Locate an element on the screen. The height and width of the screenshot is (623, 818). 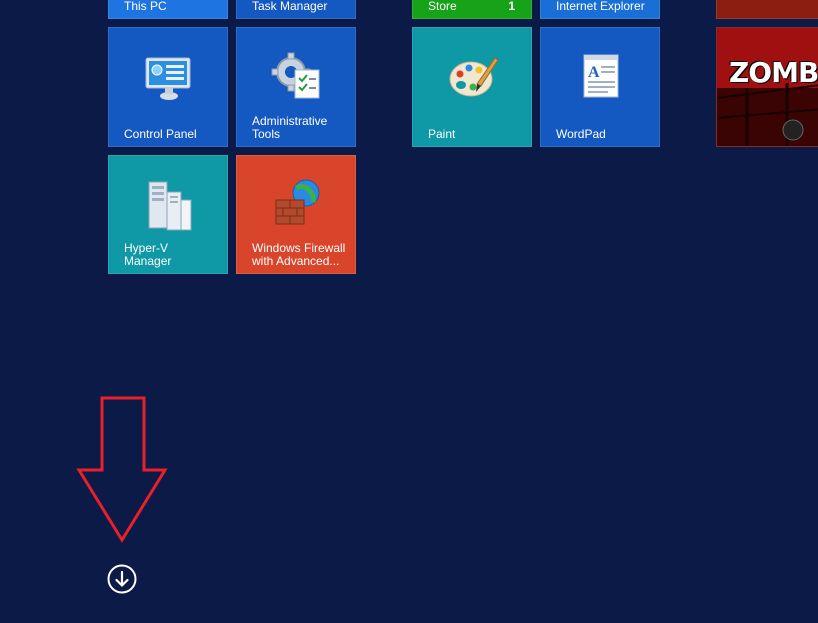
hyperv-servers-icon is located at coordinates (170, 206).